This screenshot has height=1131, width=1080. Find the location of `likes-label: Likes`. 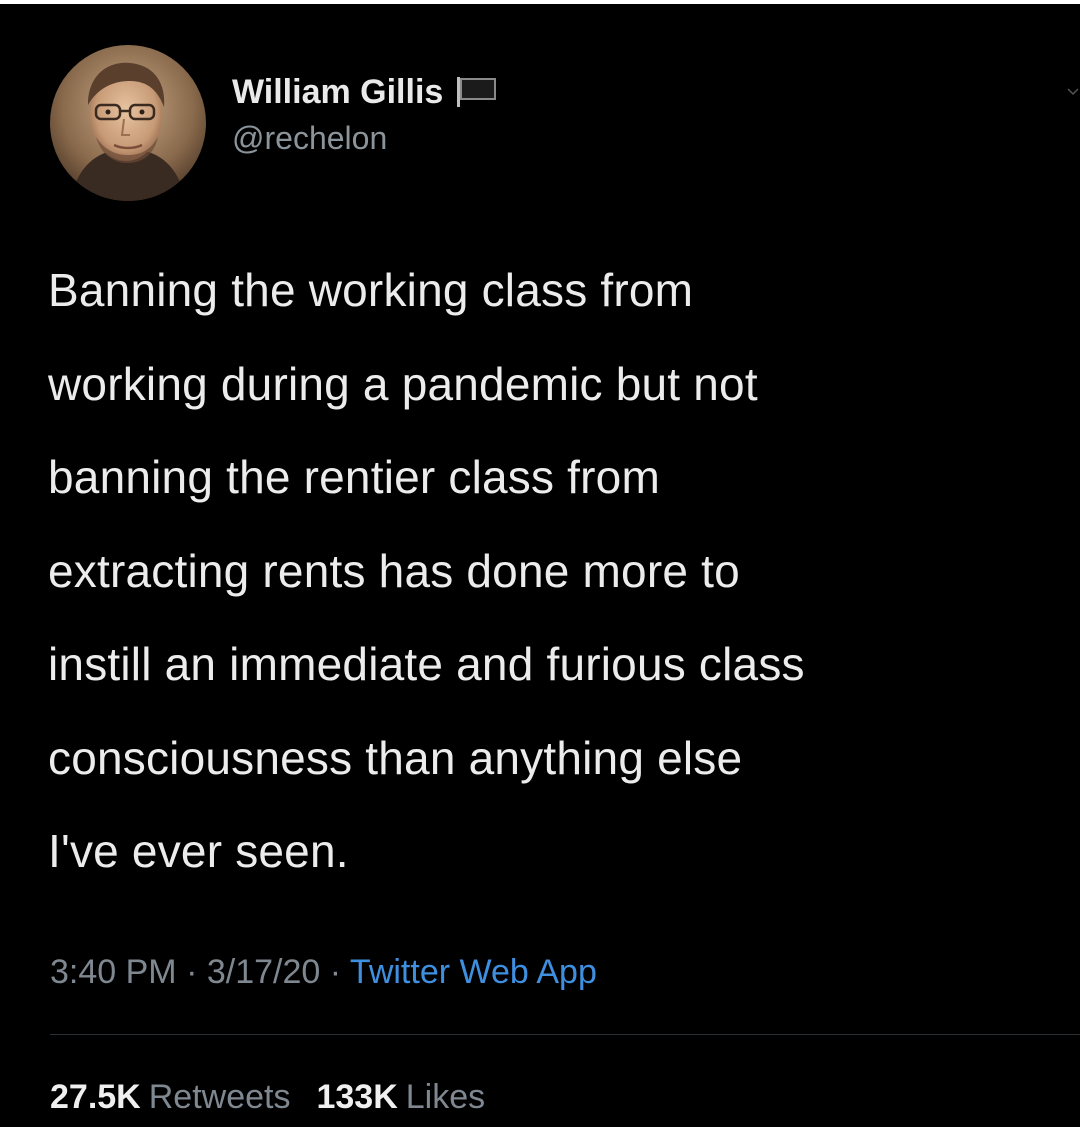

likes-label: Likes is located at coordinates (445, 1097).